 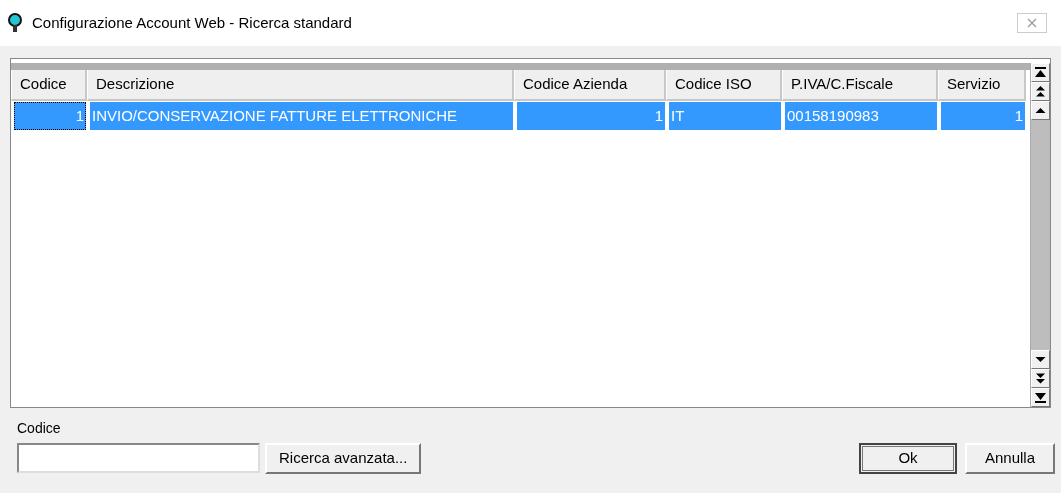 I want to click on close-button, so click(x=1032, y=23).